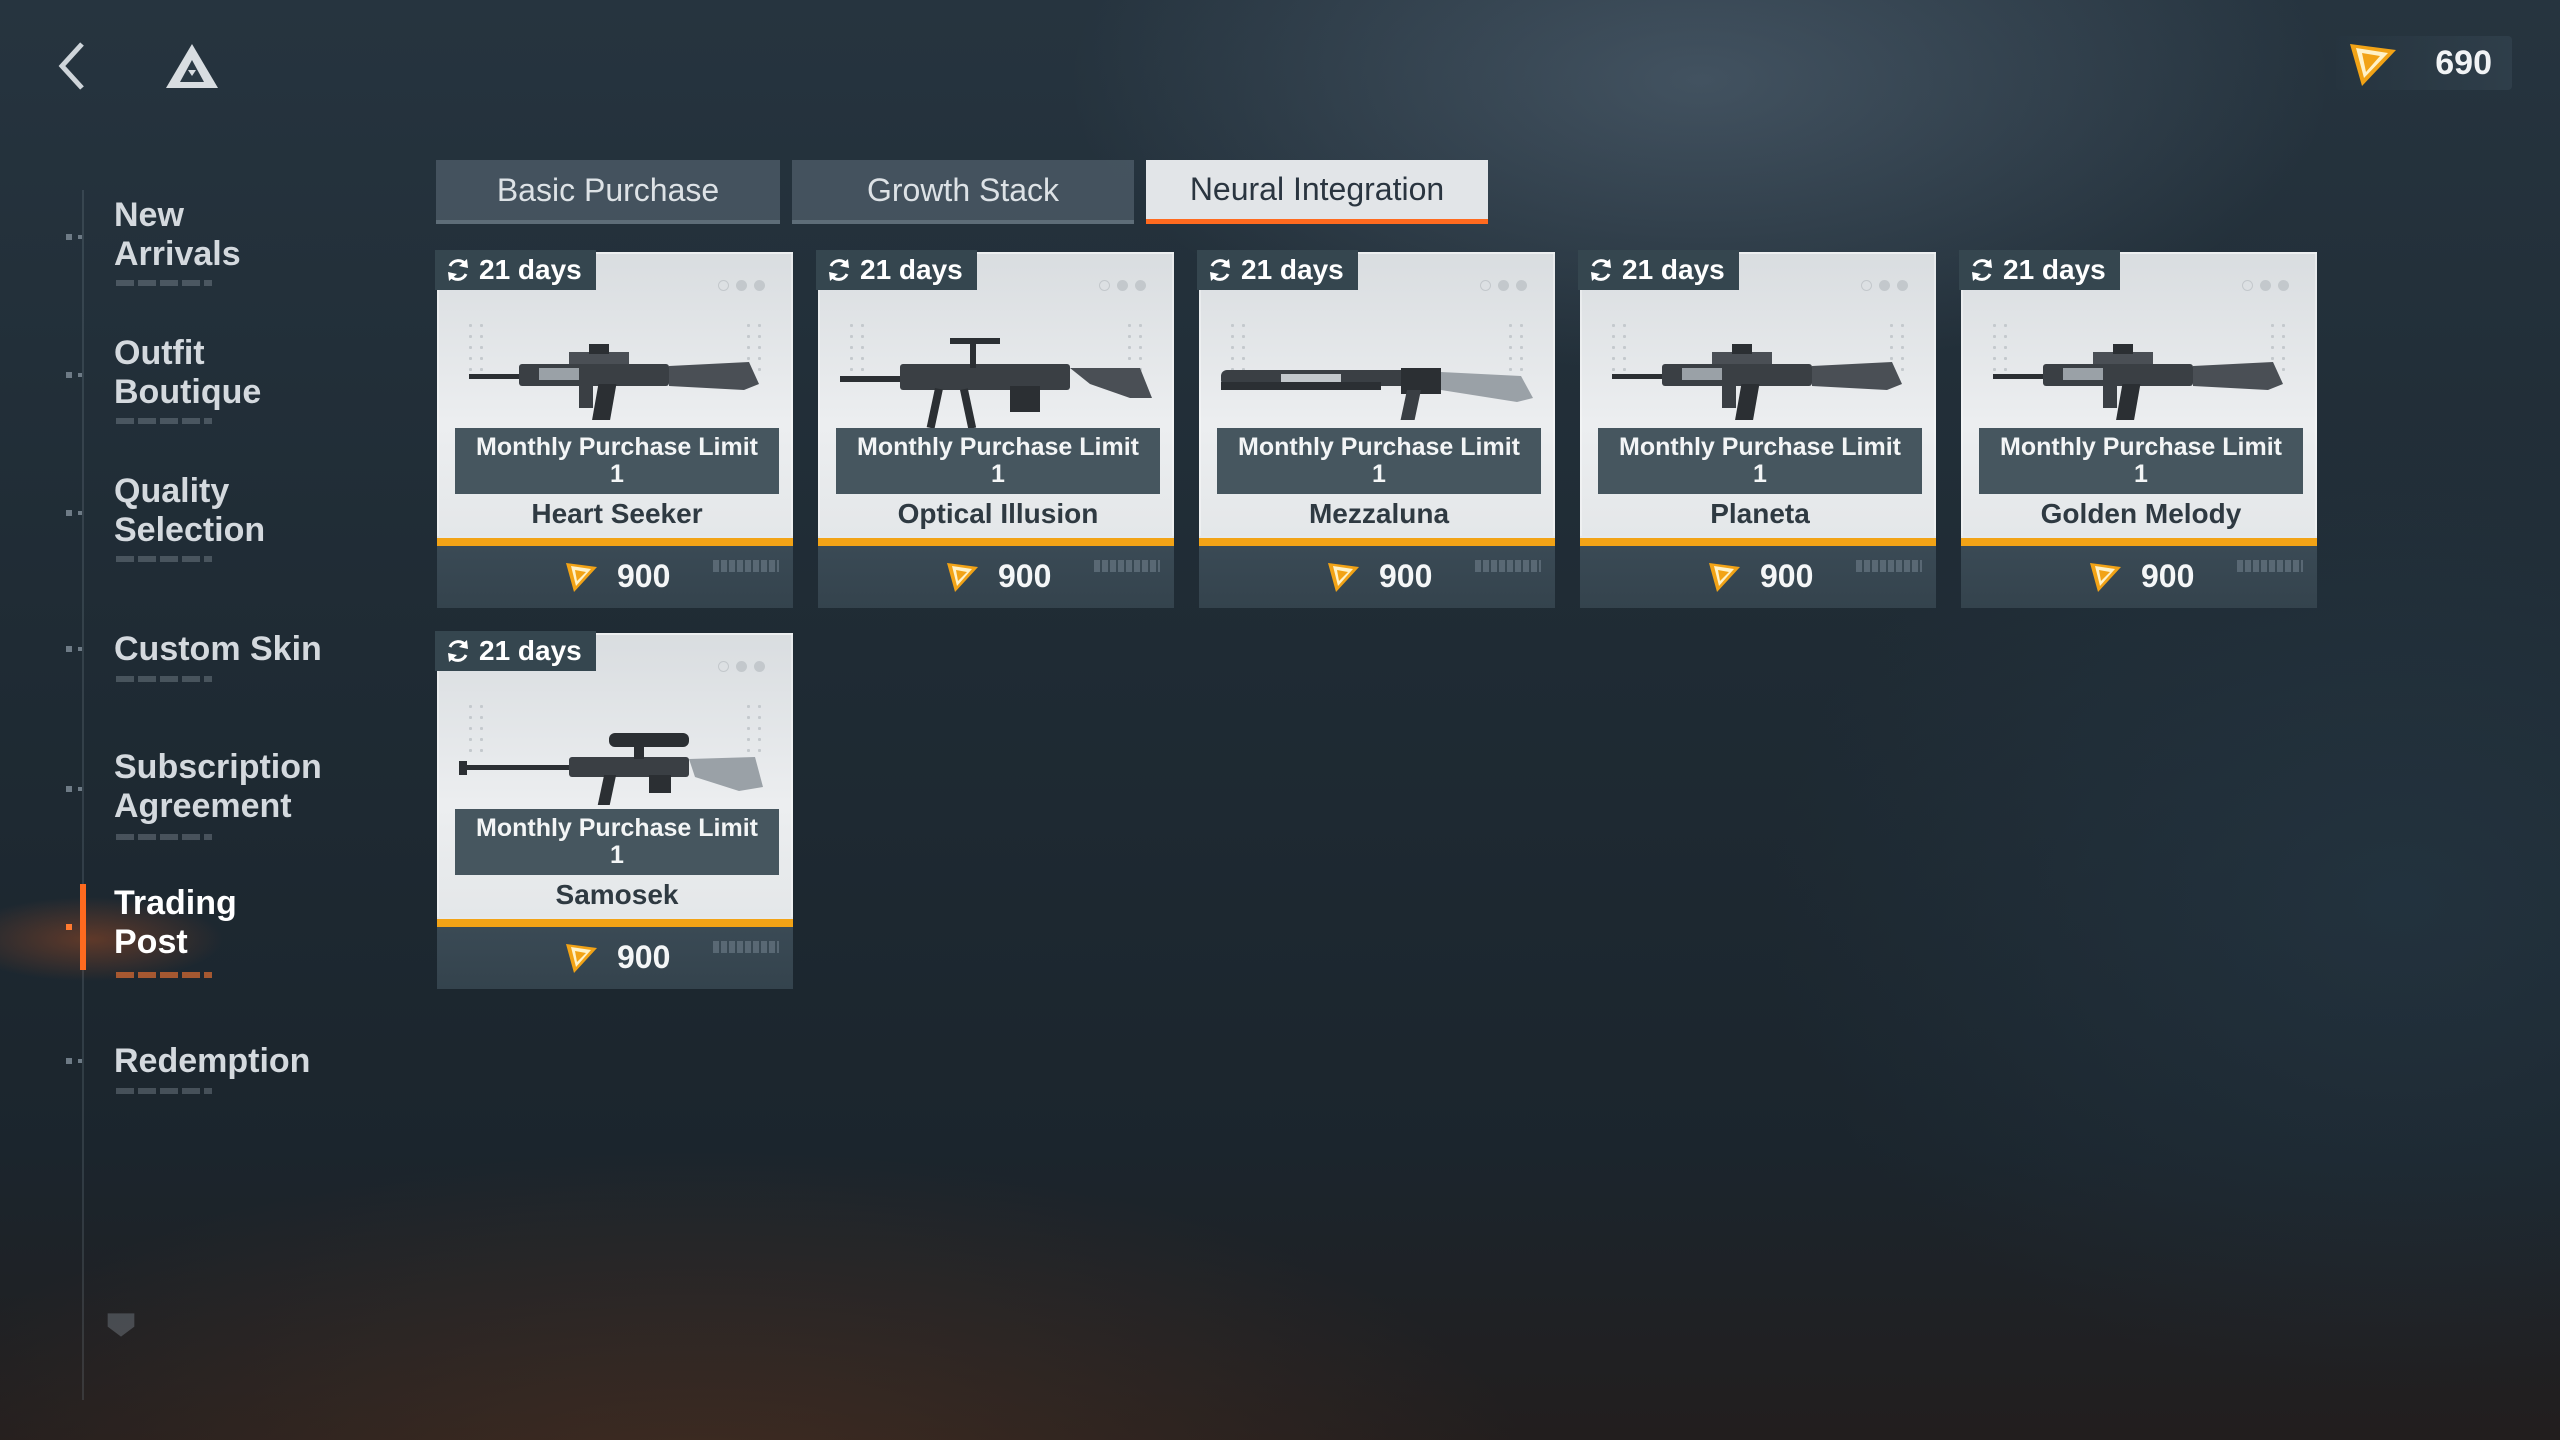 Image resolution: width=2560 pixels, height=1440 pixels. What do you see at coordinates (617, 513) in the screenshot?
I see `product-name: Heart Seeker` at bounding box center [617, 513].